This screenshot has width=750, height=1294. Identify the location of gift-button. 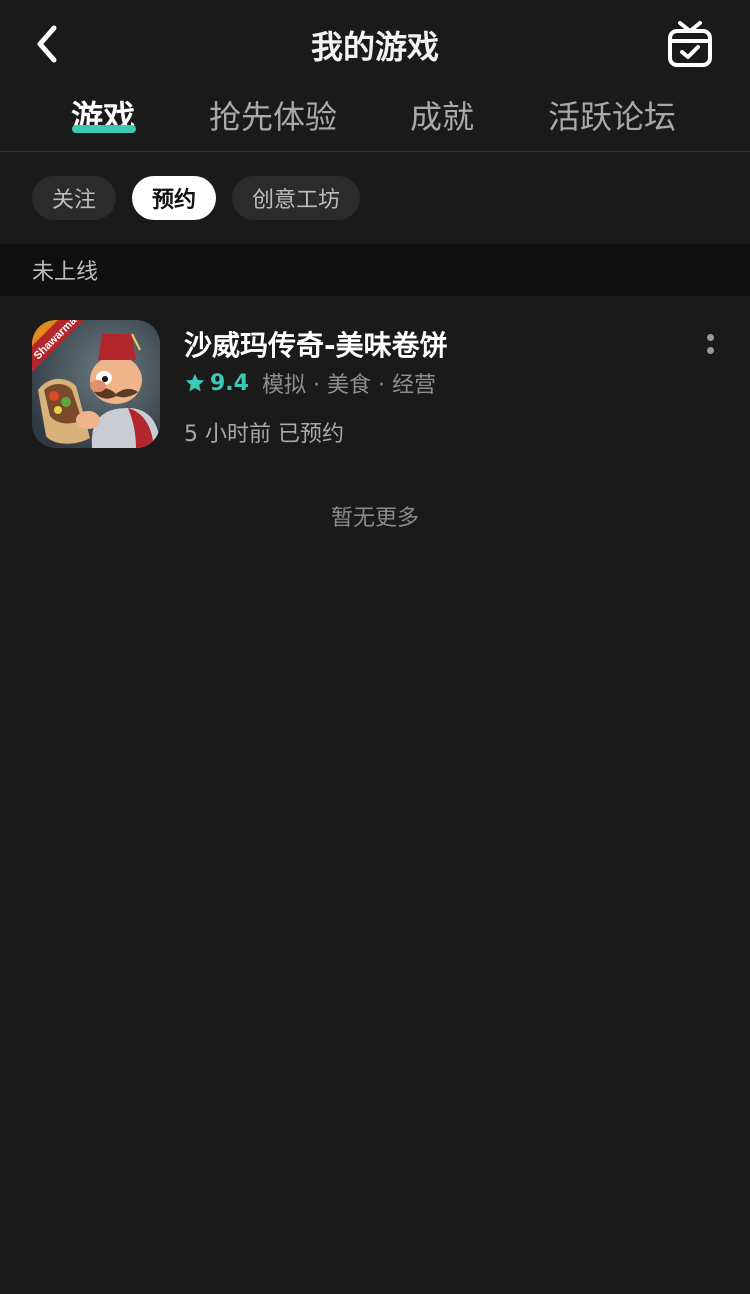
(690, 44).